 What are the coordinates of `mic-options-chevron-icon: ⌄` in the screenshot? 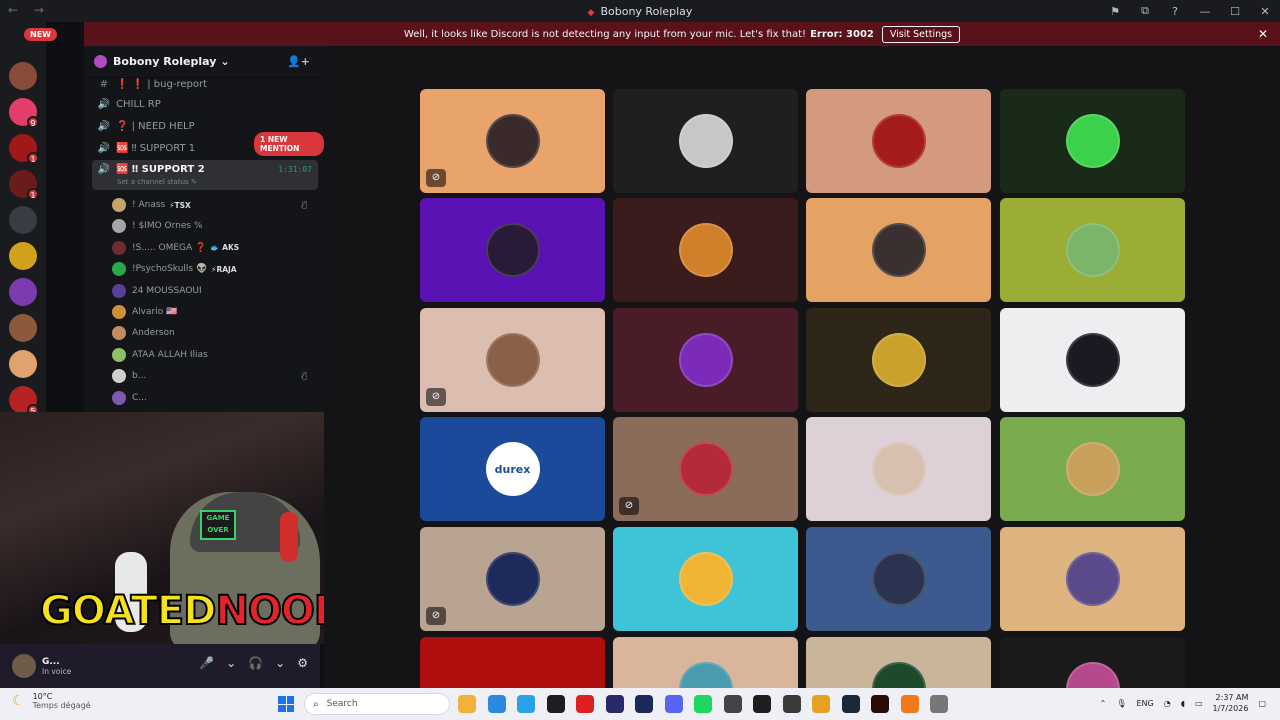 It's located at (231, 663).